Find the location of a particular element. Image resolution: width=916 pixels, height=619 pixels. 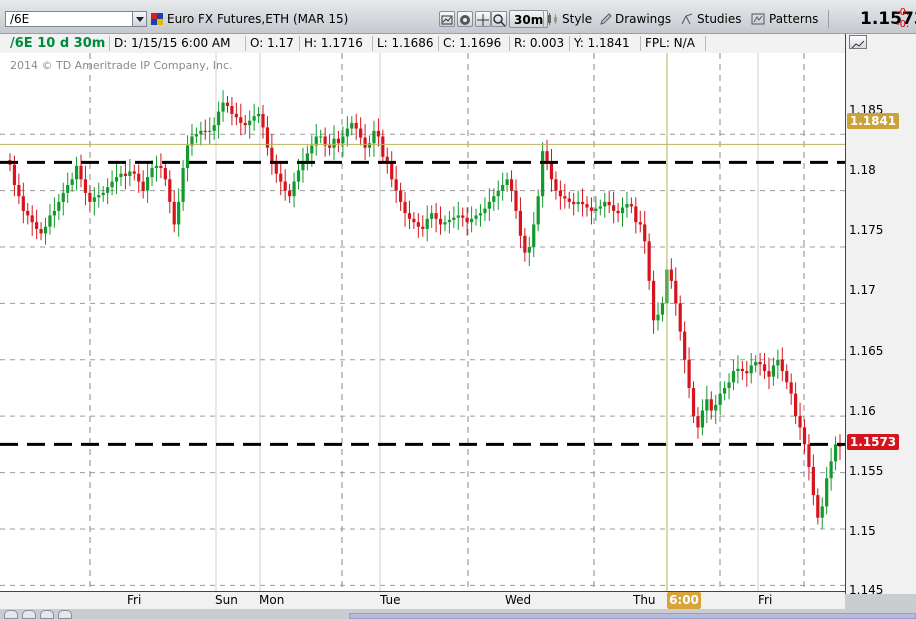

zoom-out-icon is located at coordinates (11, 614).